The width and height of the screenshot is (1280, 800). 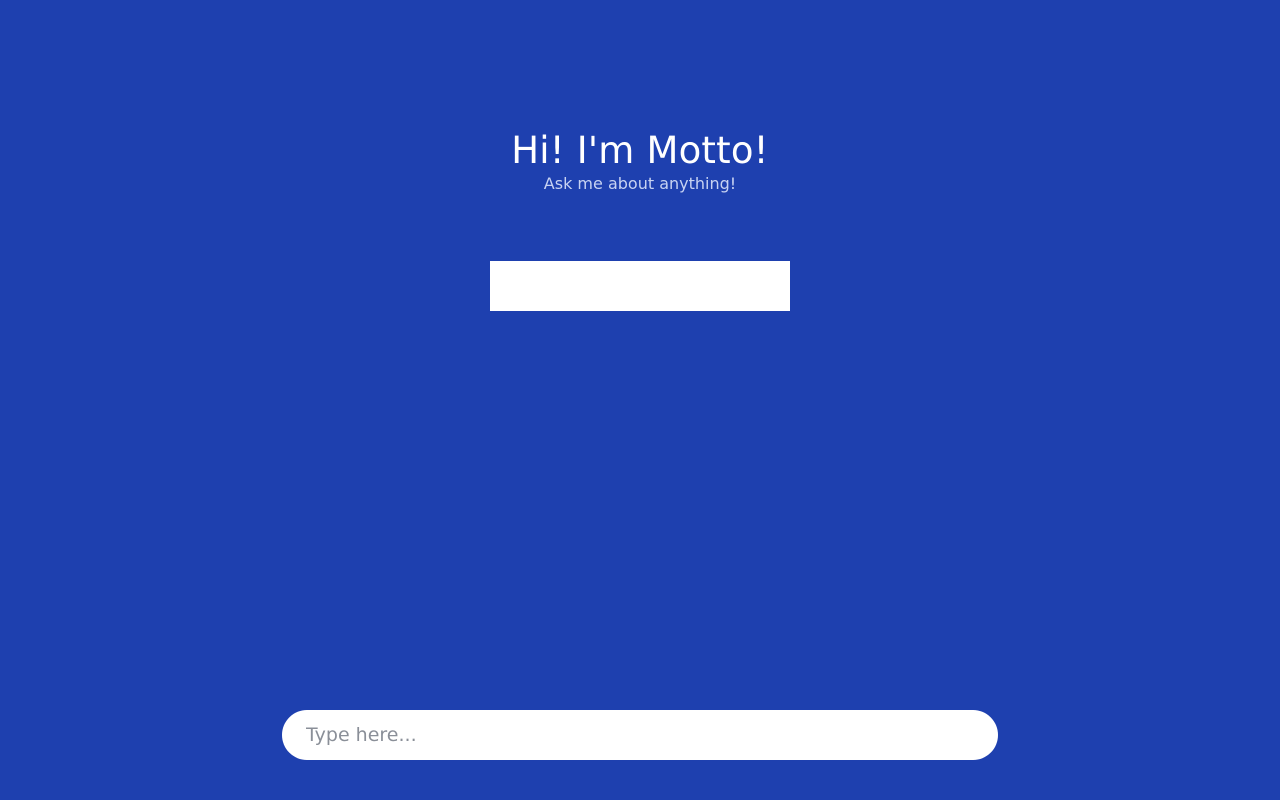 I want to click on hero-section: Hi! I'm Motto! Ask me about anything!, so click(x=640, y=161).